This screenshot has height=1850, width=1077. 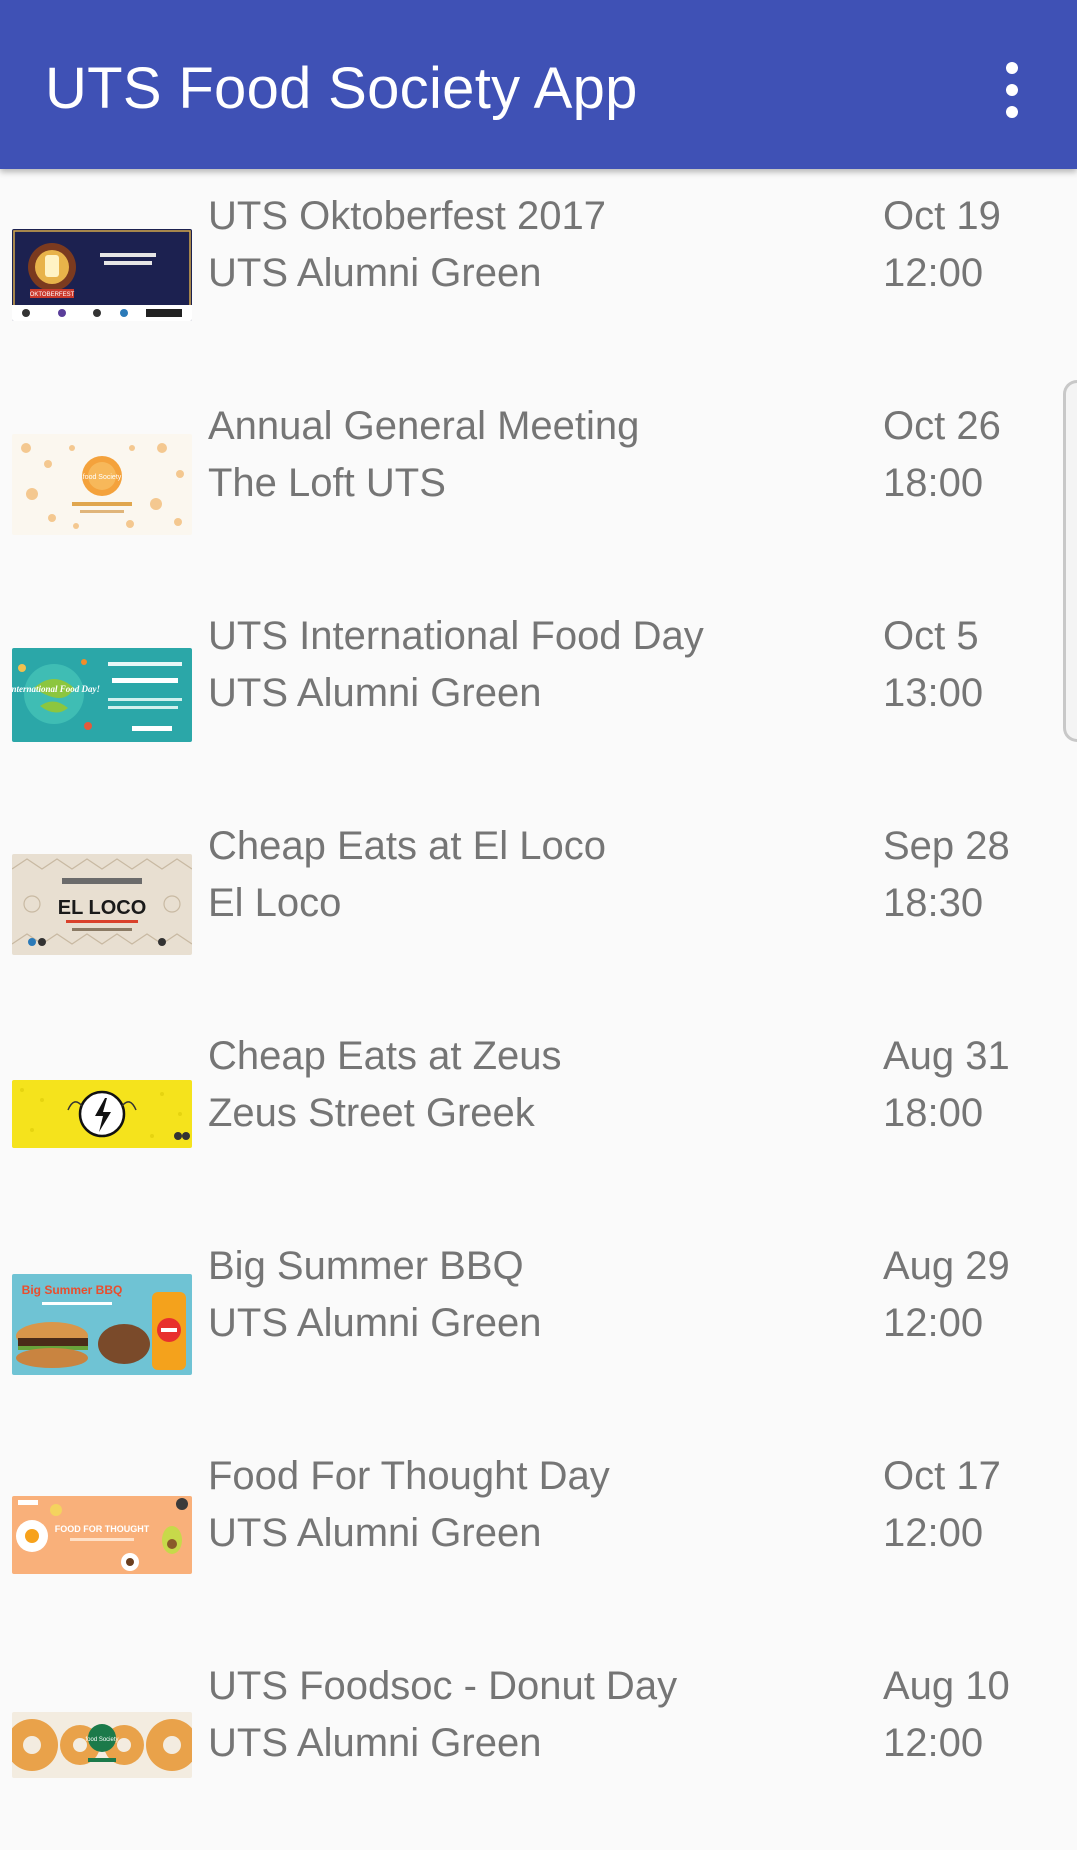 I want to click on more-vert-icon, so click(x=1012, y=90).